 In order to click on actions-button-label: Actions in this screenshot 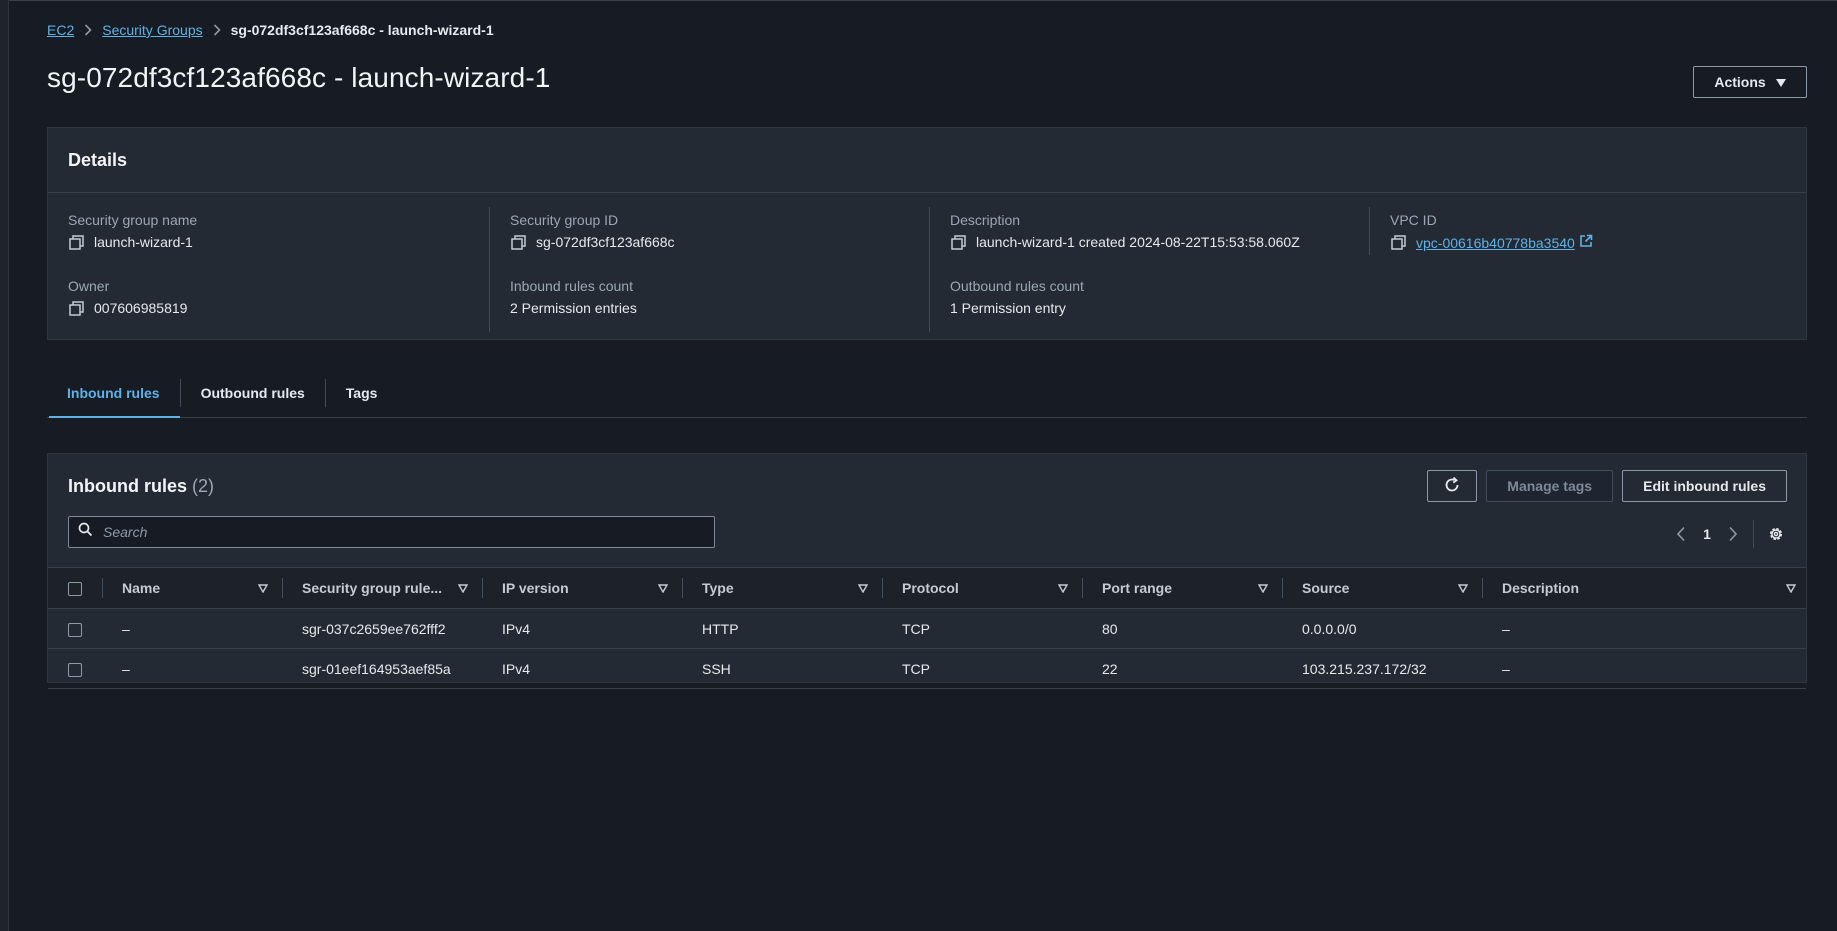, I will do `click(1740, 82)`.